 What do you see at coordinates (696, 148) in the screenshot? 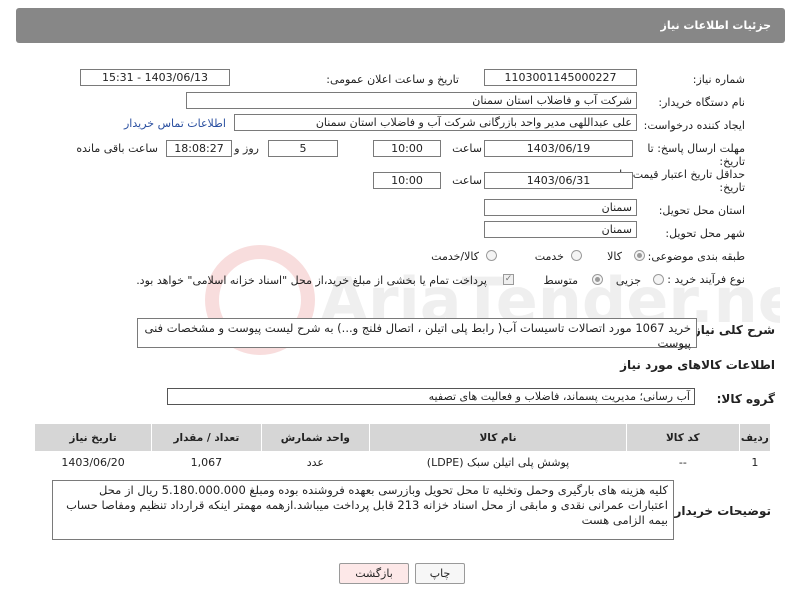
I see `deadline-label: مهلت ارسال پاسخ: تا` at bounding box center [696, 148].